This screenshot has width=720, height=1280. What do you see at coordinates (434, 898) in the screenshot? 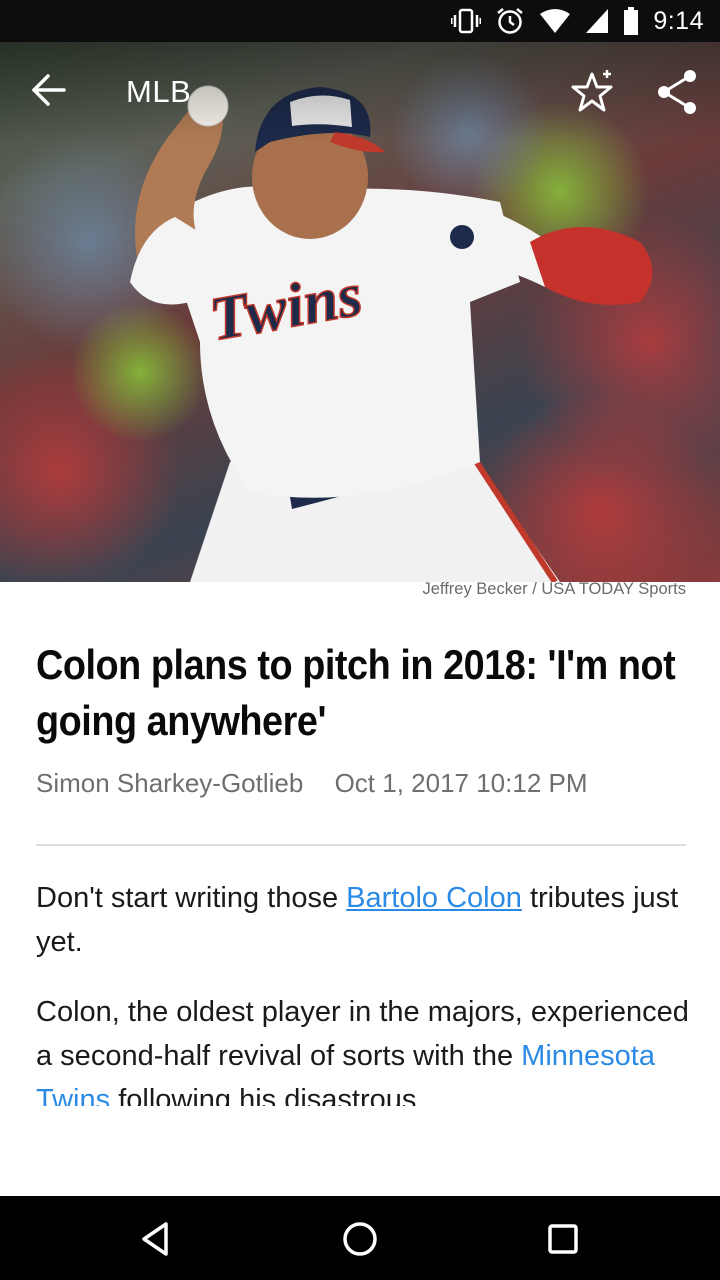
I see `player-link: Bartolo Colon` at bounding box center [434, 898].